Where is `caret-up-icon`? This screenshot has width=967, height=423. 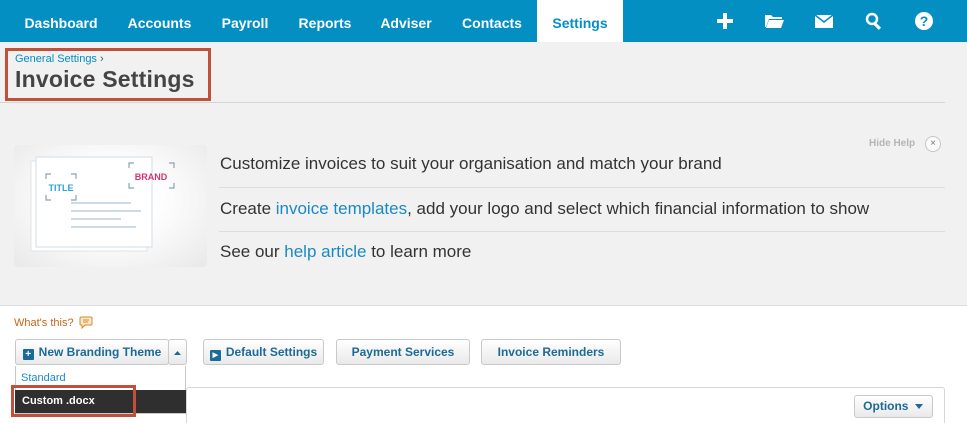 caret-up-icon is located at coordinates (177, 353).